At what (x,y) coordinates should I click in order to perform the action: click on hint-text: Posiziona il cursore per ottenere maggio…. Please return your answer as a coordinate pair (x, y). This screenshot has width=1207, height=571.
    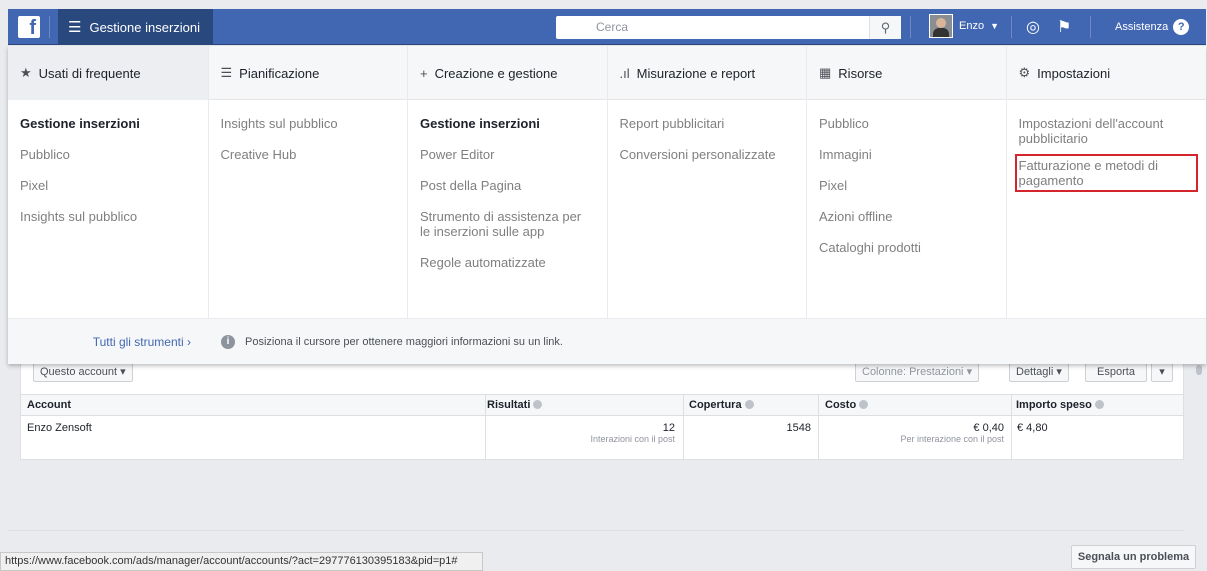
    Looking at the image, I should click on (404, 341).